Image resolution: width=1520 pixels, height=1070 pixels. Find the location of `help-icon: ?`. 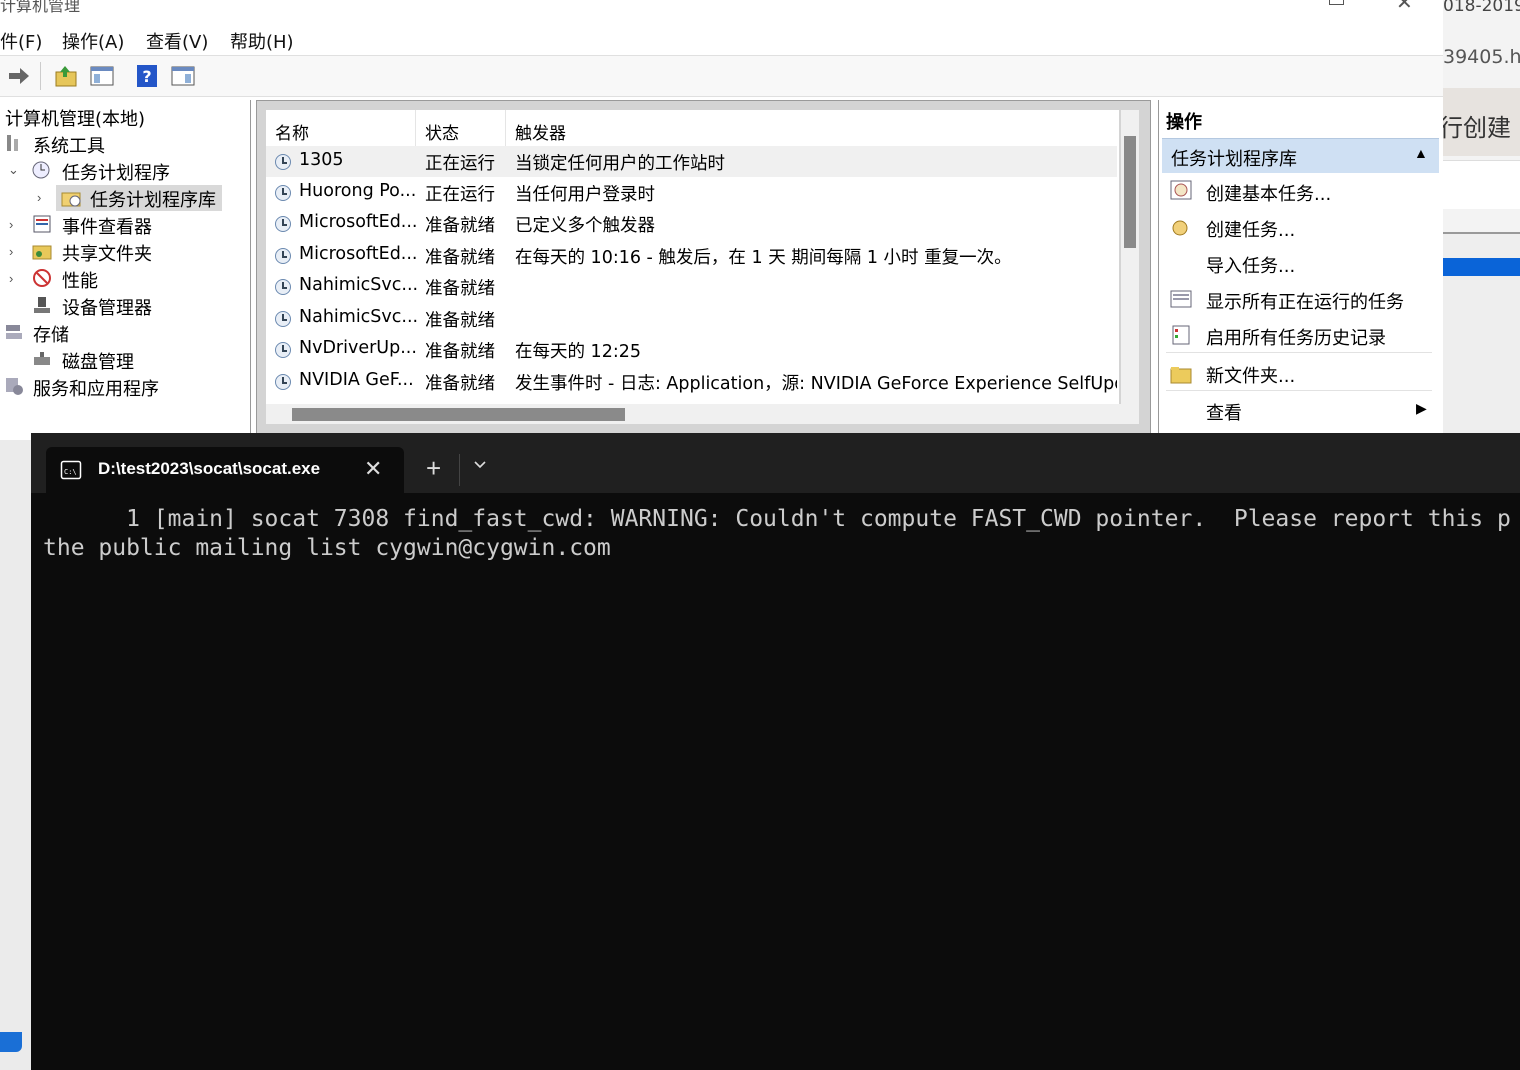

help-icon: ? is located at coordinates (147, 76).